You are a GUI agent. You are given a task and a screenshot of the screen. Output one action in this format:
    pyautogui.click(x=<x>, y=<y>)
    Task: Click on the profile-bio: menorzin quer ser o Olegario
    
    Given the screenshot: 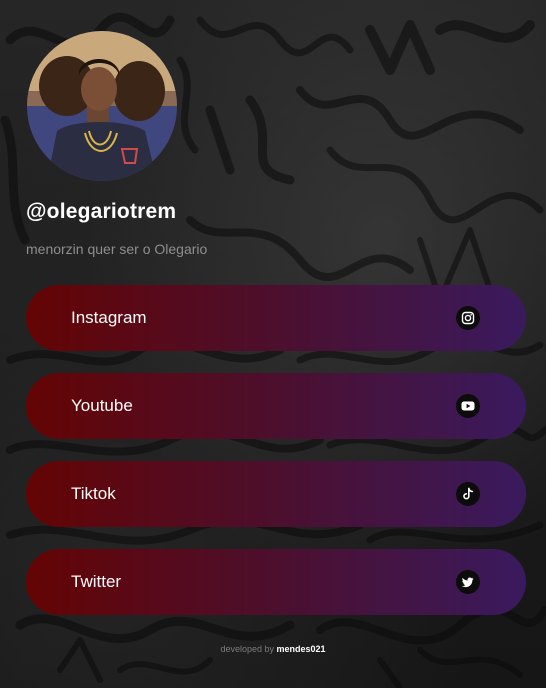 What is the action you would take?
    pyautogui.click(x=117, y=249)
    